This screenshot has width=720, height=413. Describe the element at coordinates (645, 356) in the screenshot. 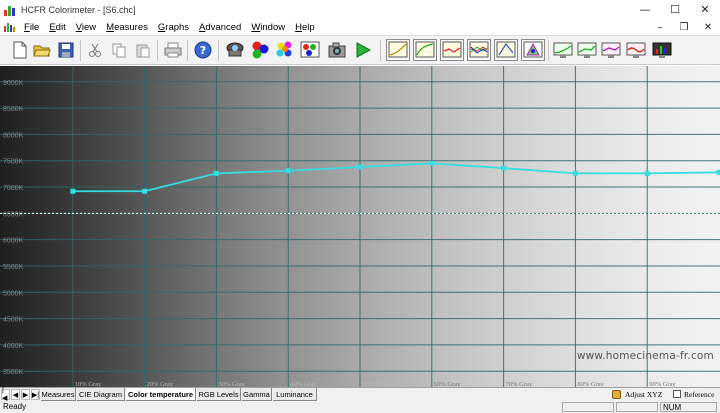

I see `watermark: www.homecinema-fr.com` at that location.